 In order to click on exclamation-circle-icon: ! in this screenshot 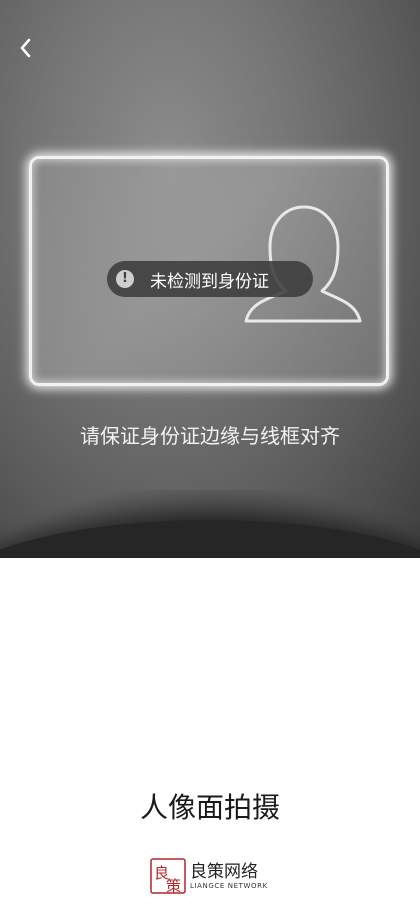, I will do `click(125, 279)`.